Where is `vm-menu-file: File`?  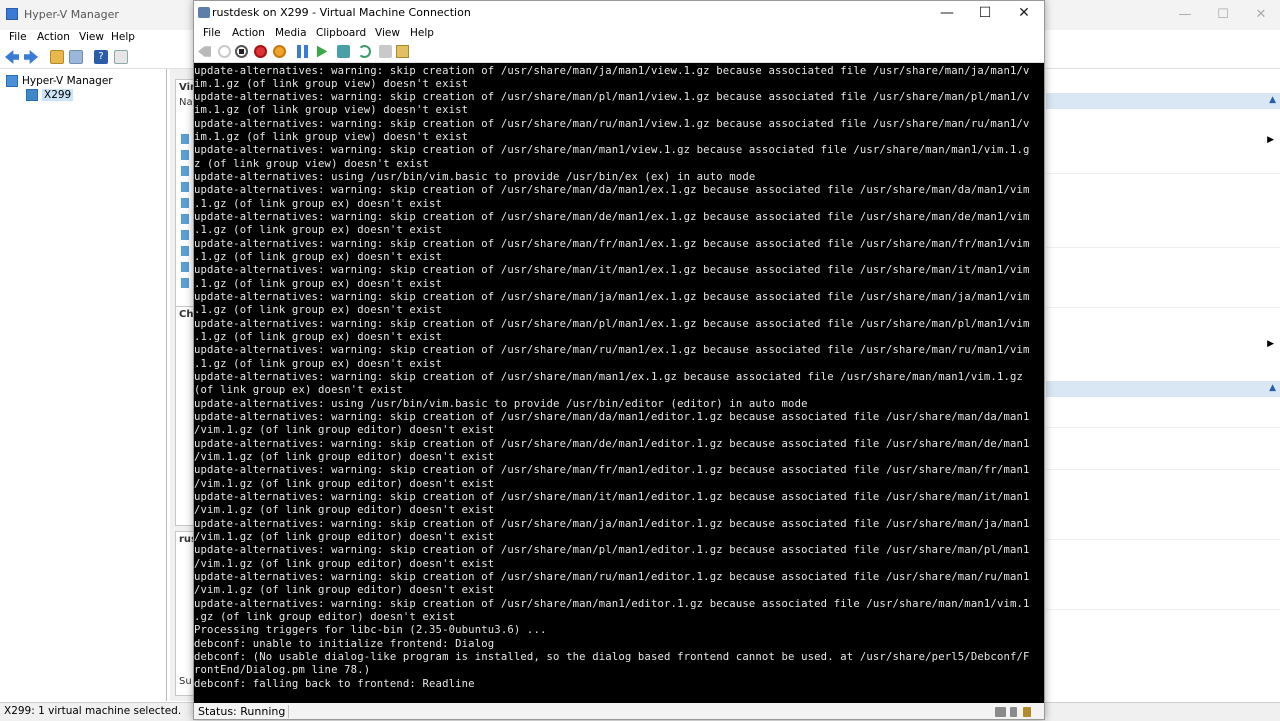
vm-menu-file: File is located at coordinates (212, 33).